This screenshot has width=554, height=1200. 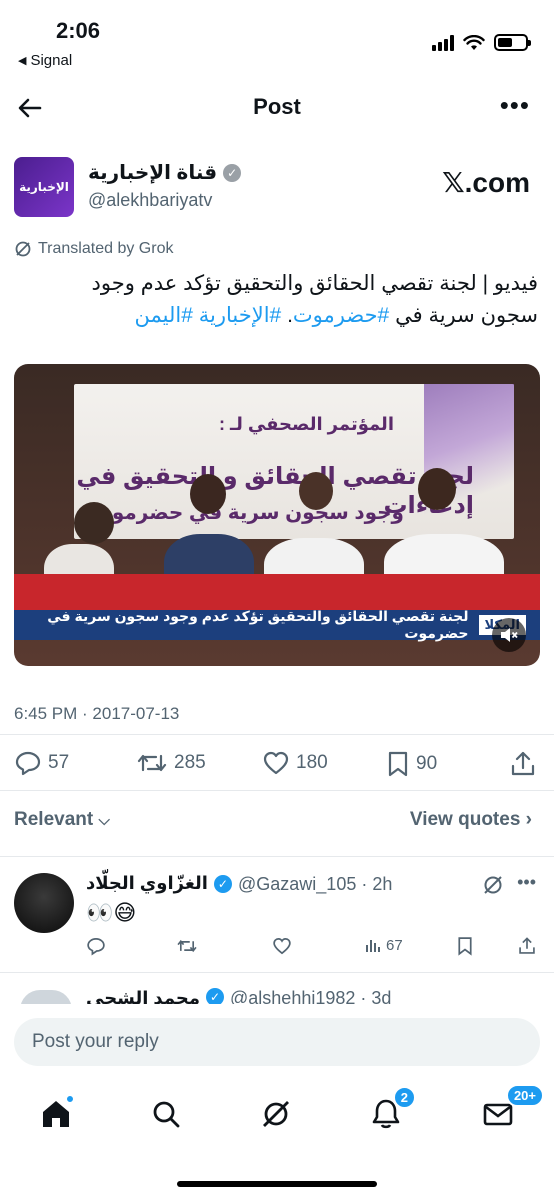 What do you see at coordinates (78, 30) in the screenshot?
I see `status-time: 2:06` at bounding box center [78, 30].